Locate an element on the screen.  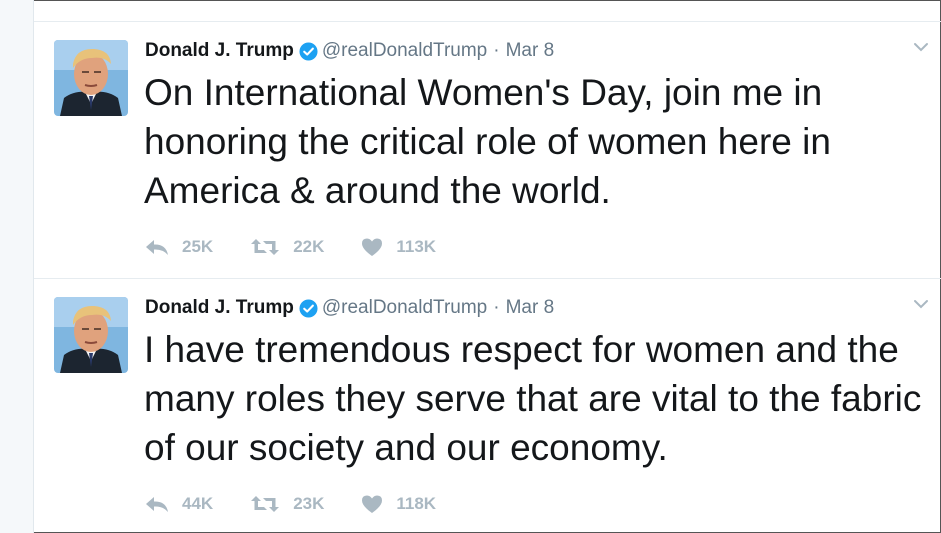
retweet-count: 23K is located at coordinates (309, 503).